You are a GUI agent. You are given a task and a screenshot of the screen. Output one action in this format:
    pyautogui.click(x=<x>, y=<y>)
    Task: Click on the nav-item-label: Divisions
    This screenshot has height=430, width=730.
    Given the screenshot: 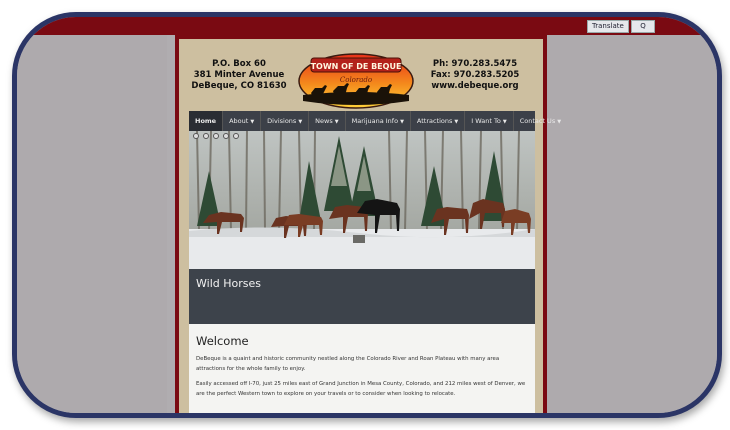 What is the action you would take?
    pyautogui.click(x=282, y=121)
    